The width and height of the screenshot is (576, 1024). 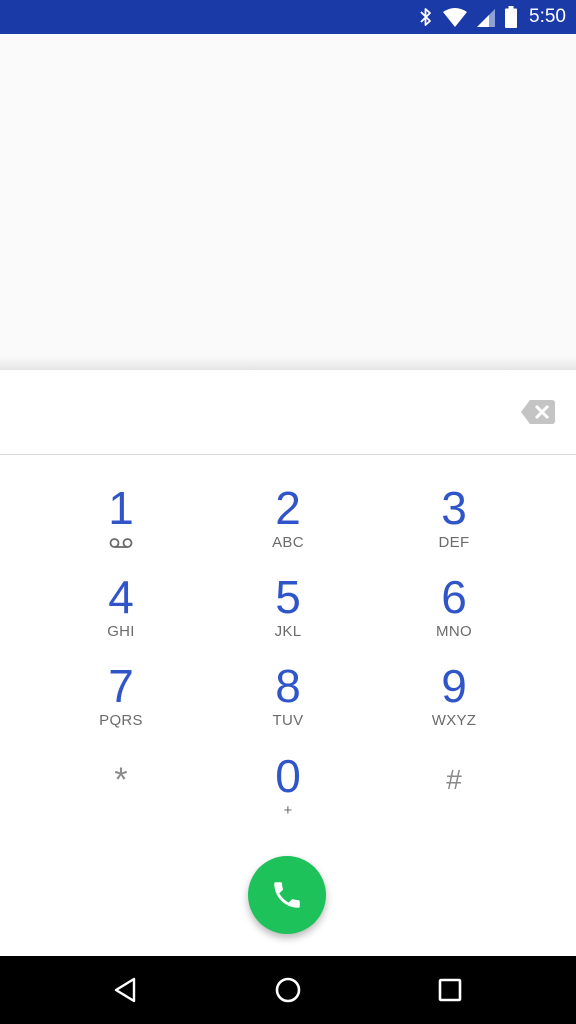 I want to click on recents-icon, so click(x=450, y=990).